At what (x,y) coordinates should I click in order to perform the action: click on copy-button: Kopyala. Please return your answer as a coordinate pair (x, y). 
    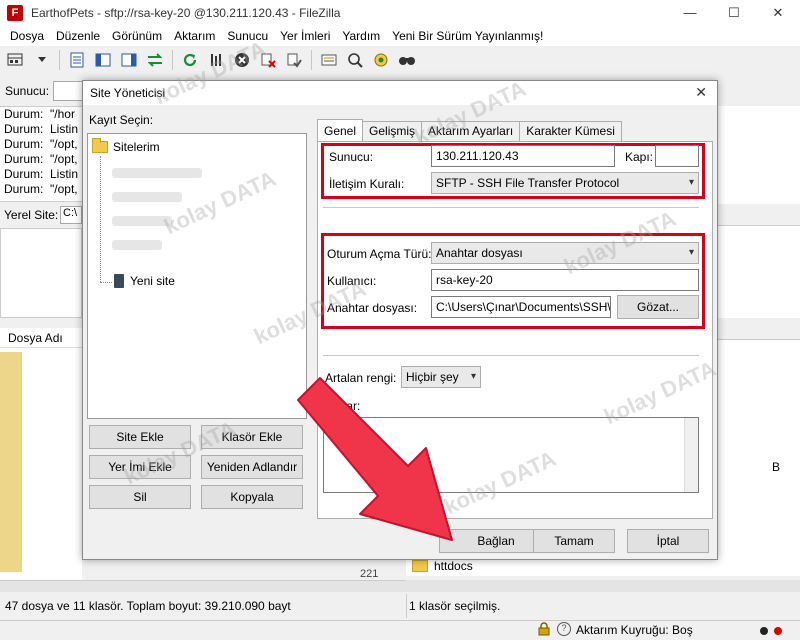
    Looking at the image, I should click on (252, 497).